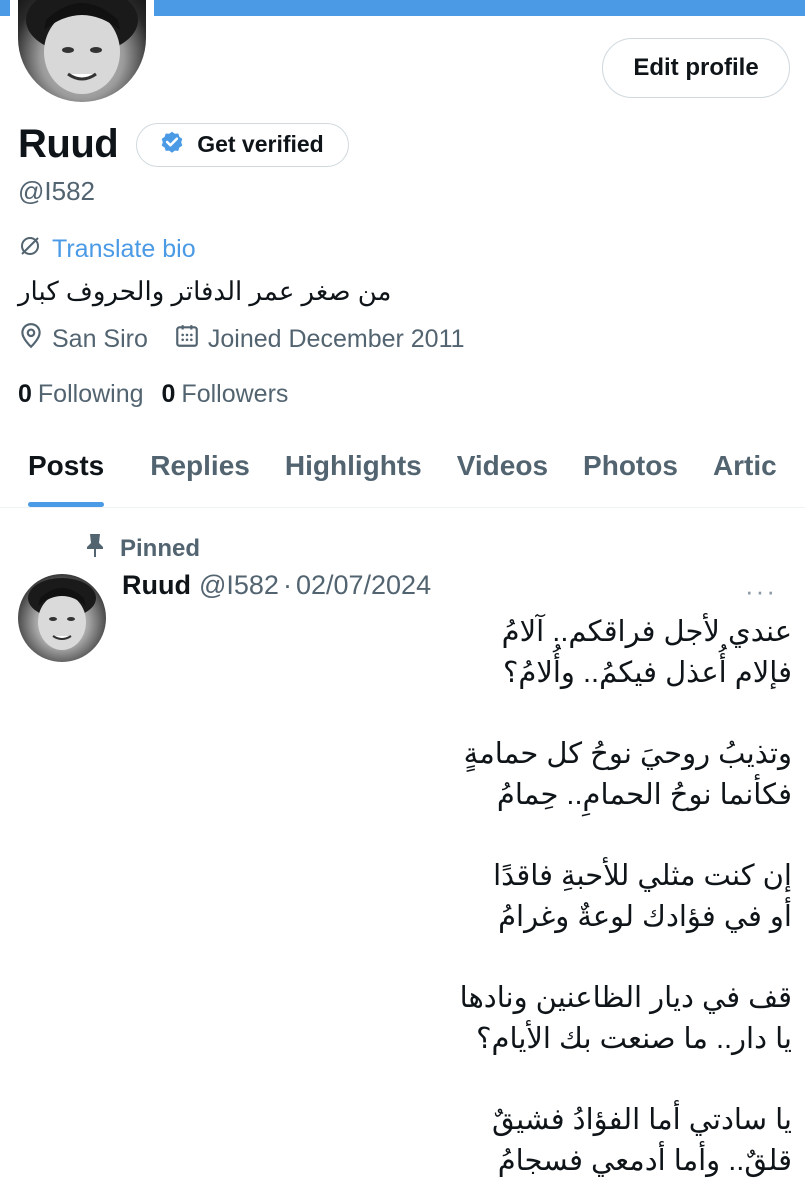 Image resolution: width=805 pixels, height=1200 pixels. Describe the element at coordinates (336, 339) in the screenshot. I see `joined-text: Joined December 2011` at that location.